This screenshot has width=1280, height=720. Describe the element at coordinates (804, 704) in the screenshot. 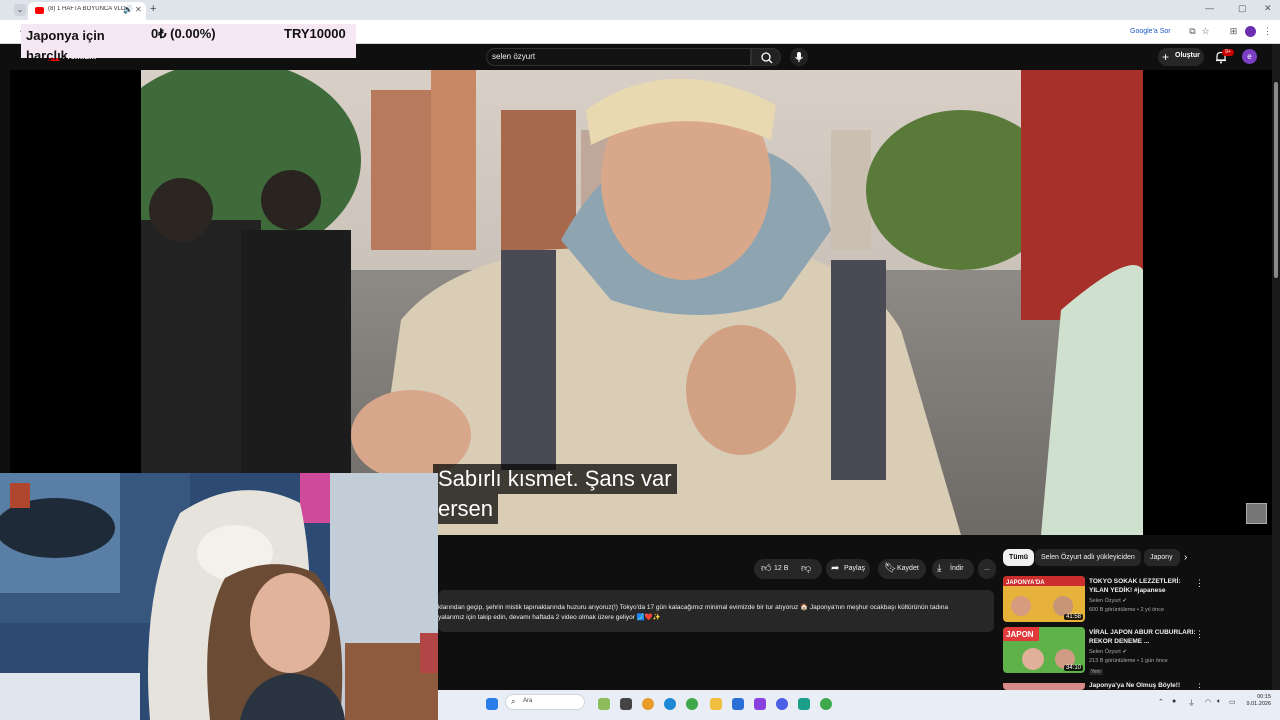

I see `app-icon-teal` at that location.